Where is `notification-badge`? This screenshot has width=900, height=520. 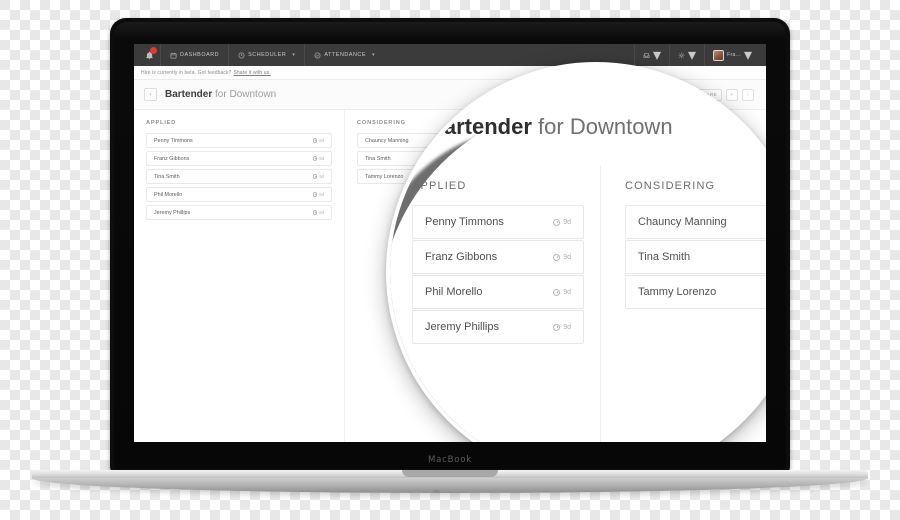
notification-badge is located at coordinates (153, 50).